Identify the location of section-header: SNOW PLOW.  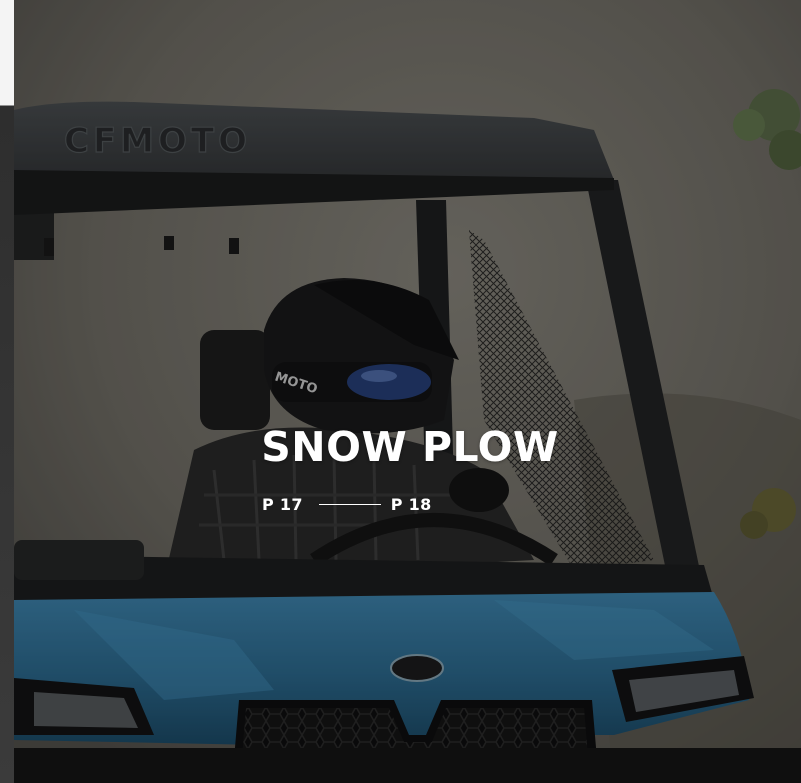
(410, 447).